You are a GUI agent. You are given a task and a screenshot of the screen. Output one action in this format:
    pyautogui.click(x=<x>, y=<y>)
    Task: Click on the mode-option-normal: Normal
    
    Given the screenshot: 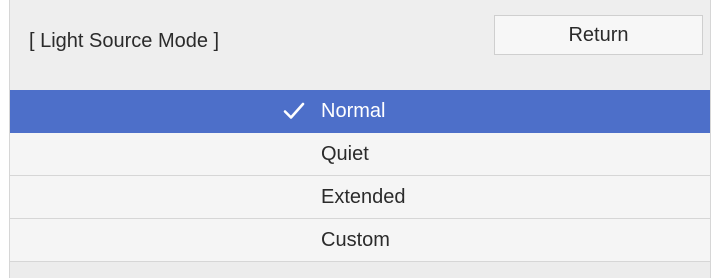 What is the action you would take?
    pyautogui.click(x=360, y=111)
    